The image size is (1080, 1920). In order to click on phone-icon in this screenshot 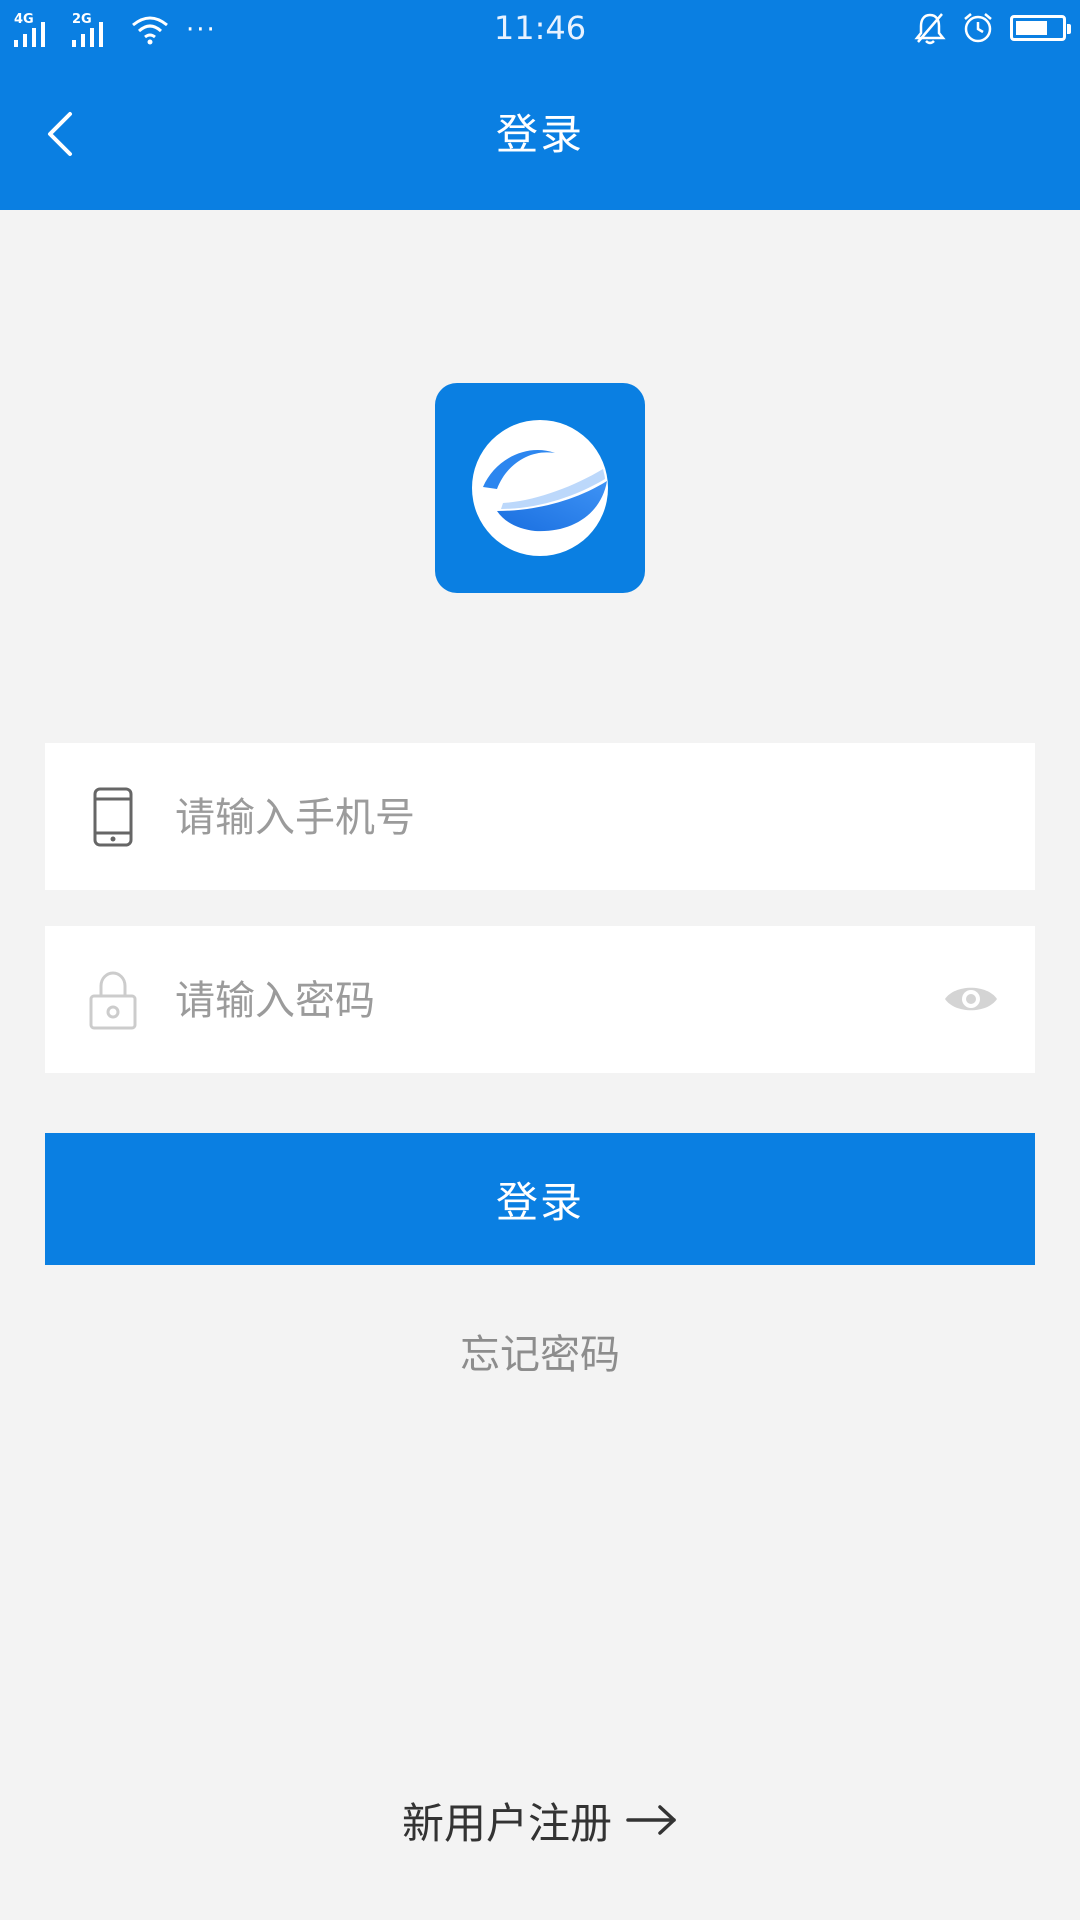, I will do `click(113, 817)`.